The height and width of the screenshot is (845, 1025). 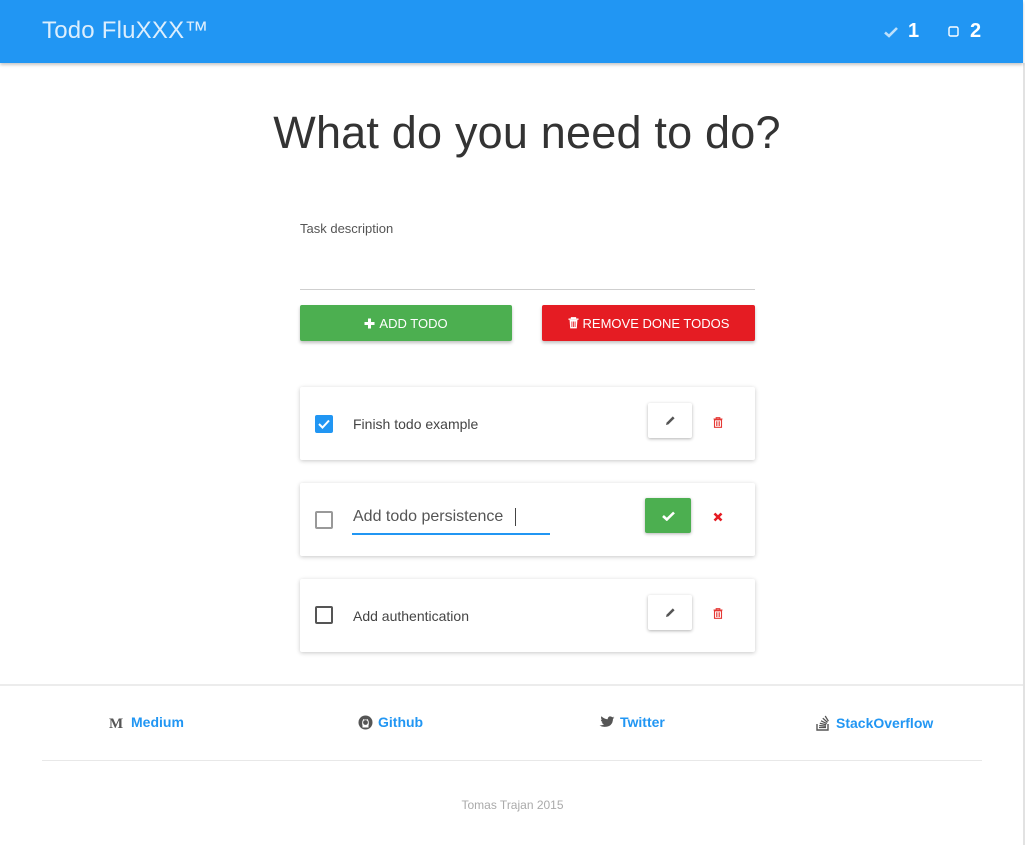 What do you see at coordinates (347, 228) in the screenshot?
I see `task-description-label: Task description` at bounding box center [347, 228].